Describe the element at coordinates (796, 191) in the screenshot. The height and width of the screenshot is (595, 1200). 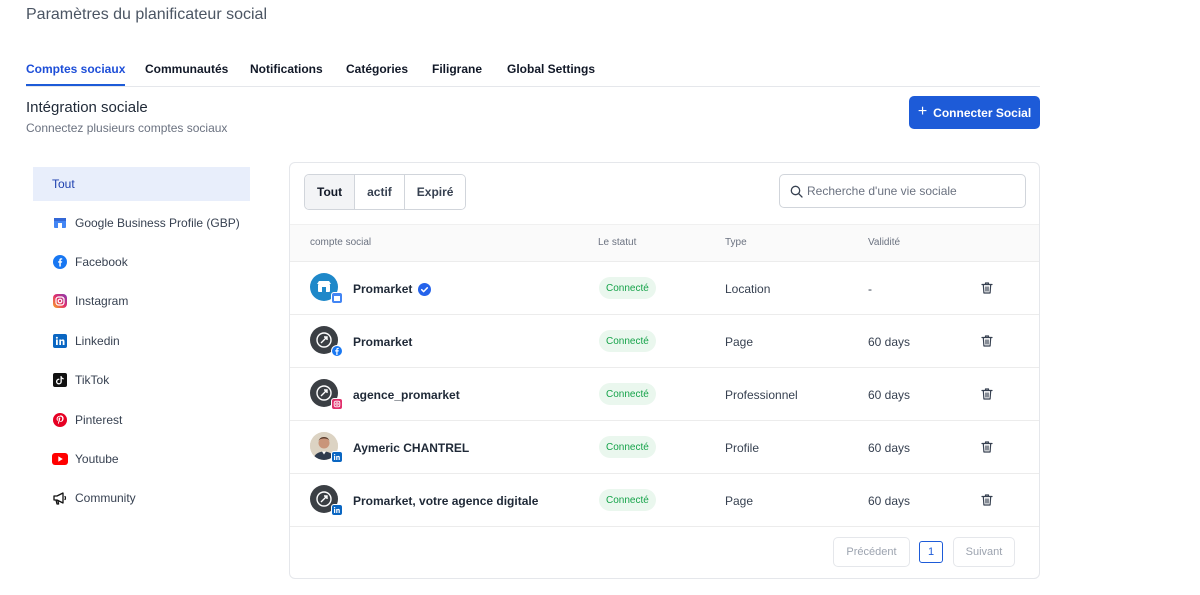
I see `search-icon` at that location.